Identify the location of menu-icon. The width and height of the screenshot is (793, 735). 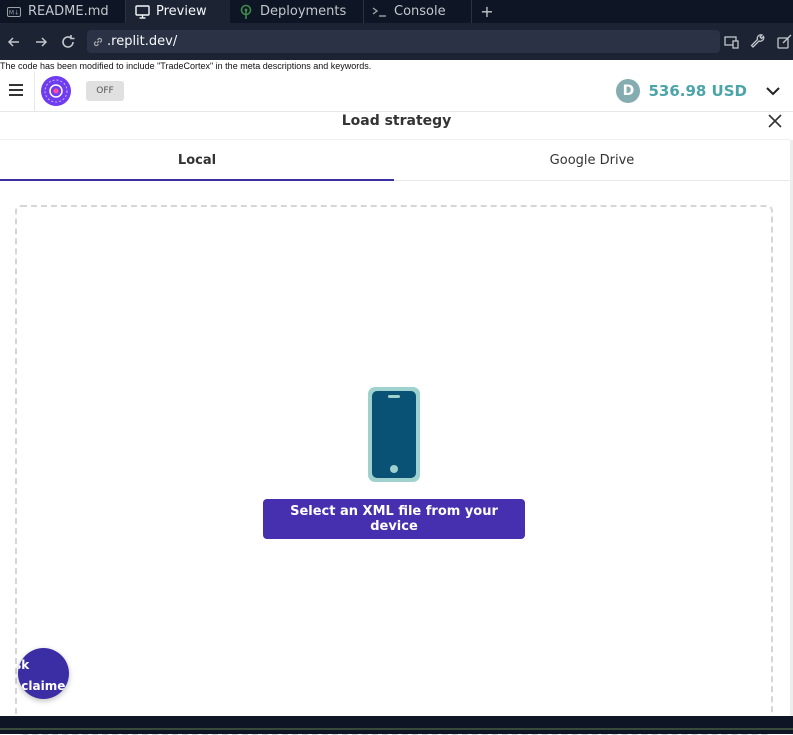
(16, 90).